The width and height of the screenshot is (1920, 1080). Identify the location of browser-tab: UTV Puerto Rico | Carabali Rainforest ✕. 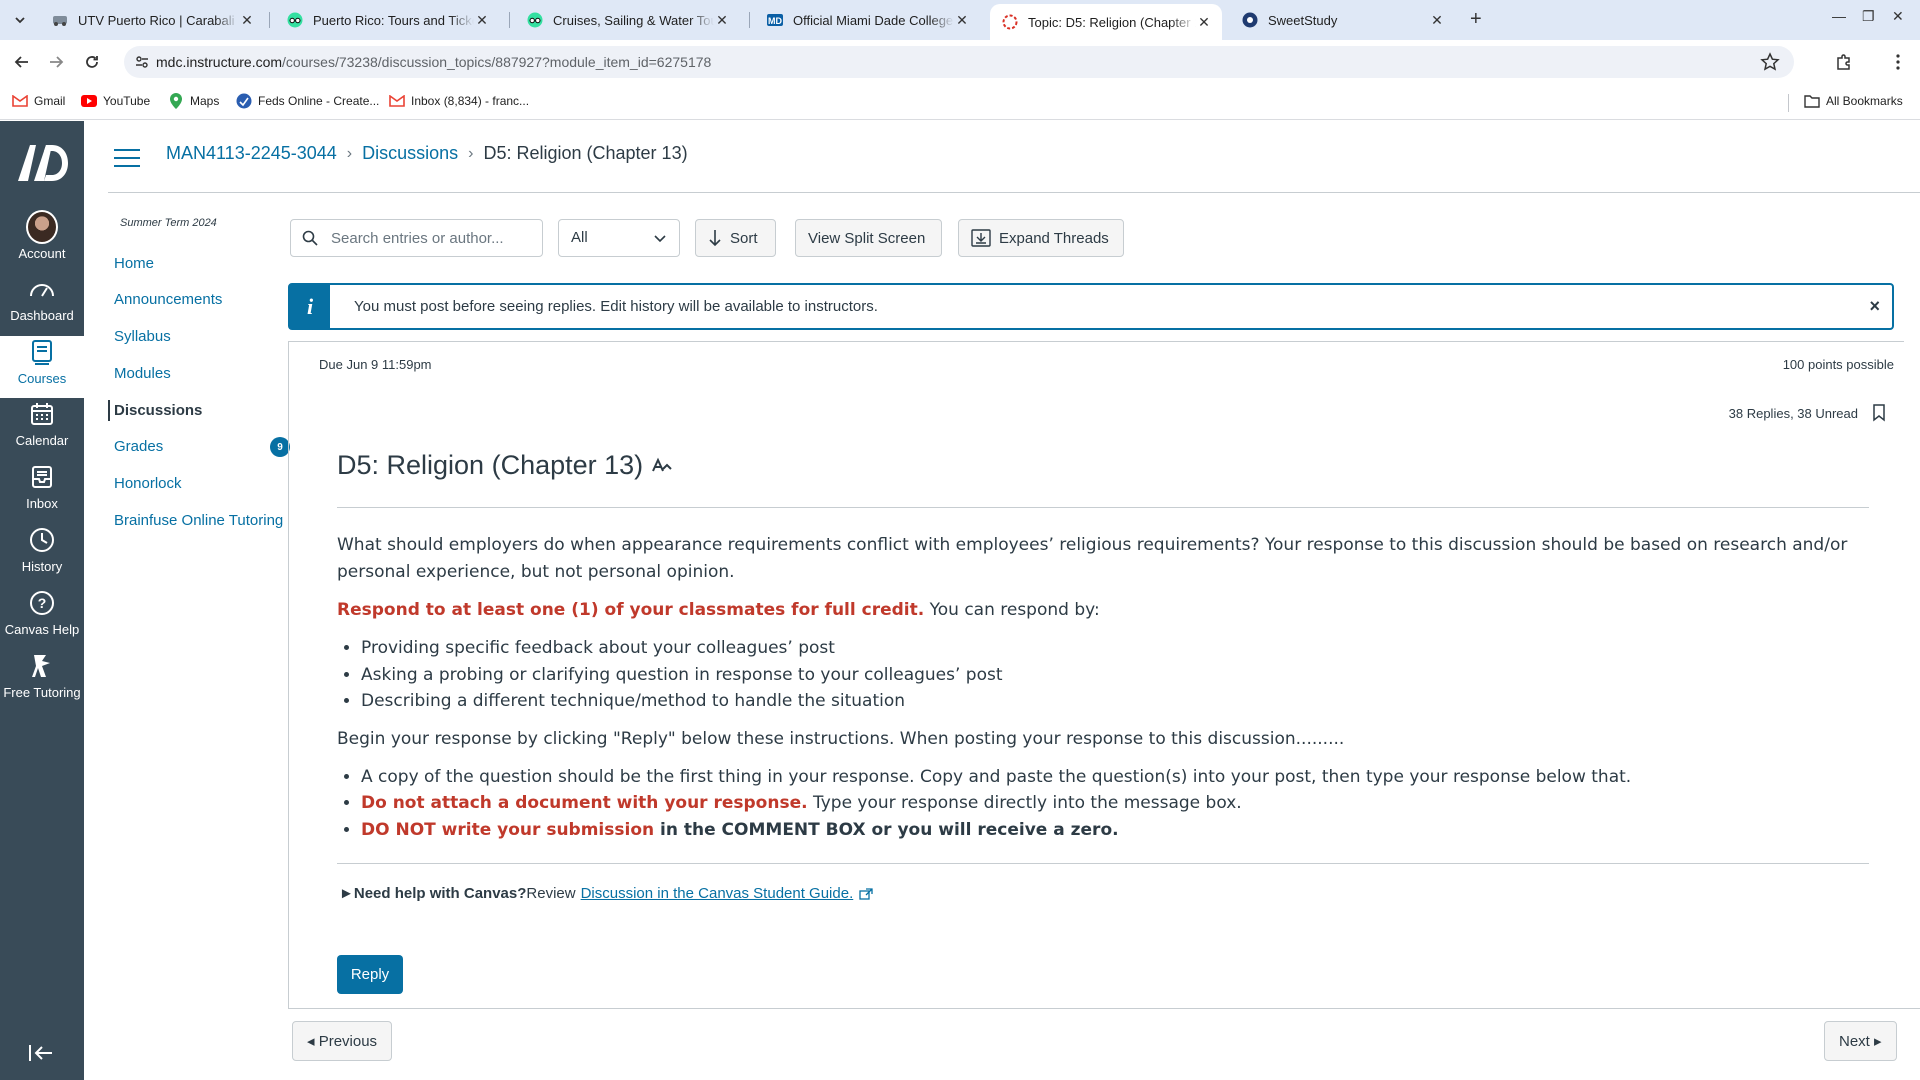
(152, 20).